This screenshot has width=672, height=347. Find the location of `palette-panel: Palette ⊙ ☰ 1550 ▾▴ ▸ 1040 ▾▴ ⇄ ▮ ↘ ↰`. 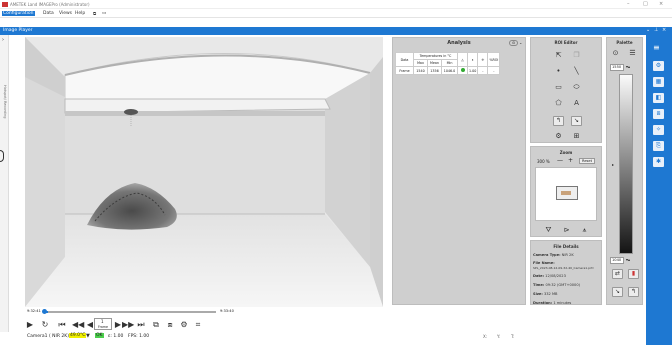

palette-panel: Palette ⊙ ☰ 1550 ▾▴ ▸ 1040 ▾▴ ⇄ ▮ ↘ ↰ is located at coordinates (624, 171).